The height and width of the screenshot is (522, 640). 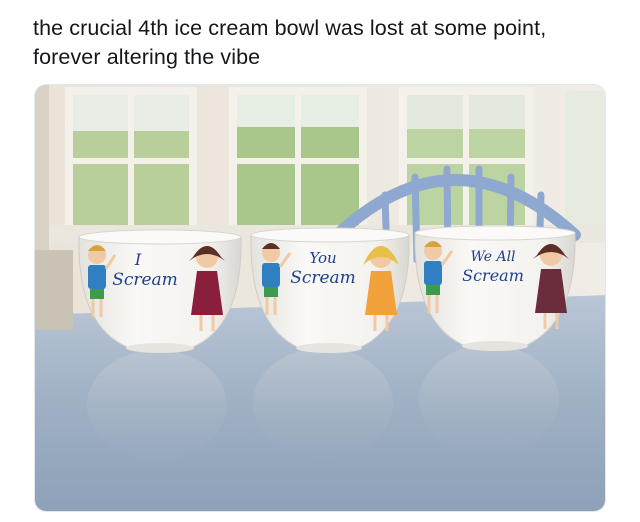 What do you see at coordinates (138, 259) in the screenshot?
I see `bowl-1-text-line1: I` at bounding box center [138, 259].